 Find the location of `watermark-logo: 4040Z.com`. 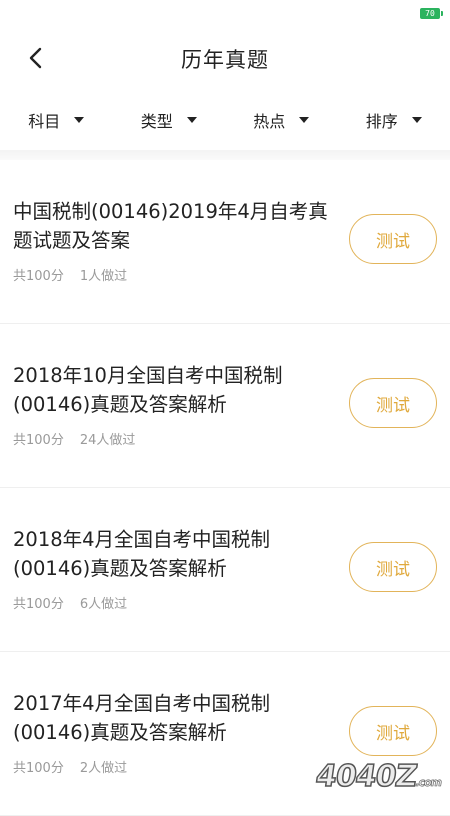

watermark-logo: 4040Z.com is located at coordinates (379, 776).